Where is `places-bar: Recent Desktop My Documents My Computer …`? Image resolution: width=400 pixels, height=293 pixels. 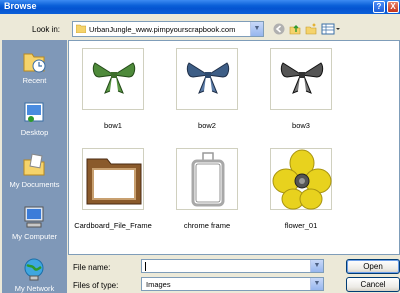 places-bar: Recent Desktop My Documents My Computer … is located at coordinates (34, 166).